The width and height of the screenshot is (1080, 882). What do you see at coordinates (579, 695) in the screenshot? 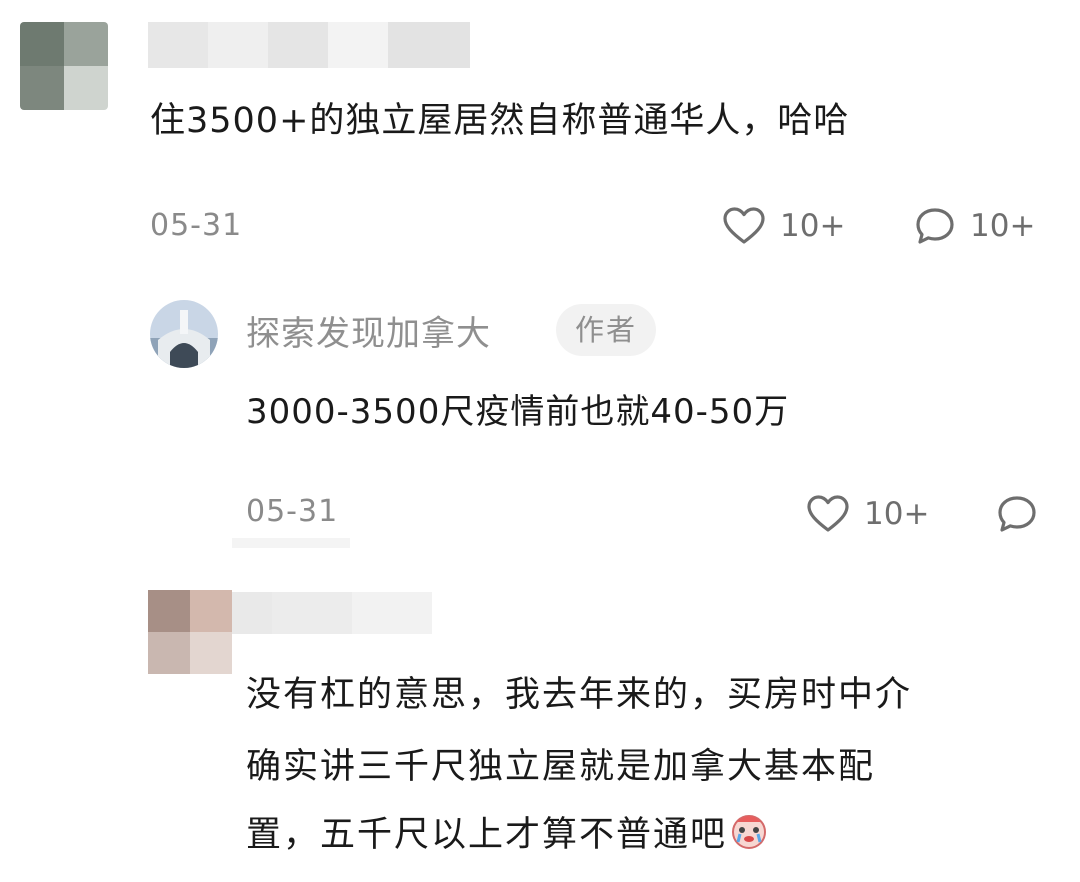
I see `comment-text-line: 没有杠的意思，我去年来的，买房时中介` at bounding box center [579, 695].